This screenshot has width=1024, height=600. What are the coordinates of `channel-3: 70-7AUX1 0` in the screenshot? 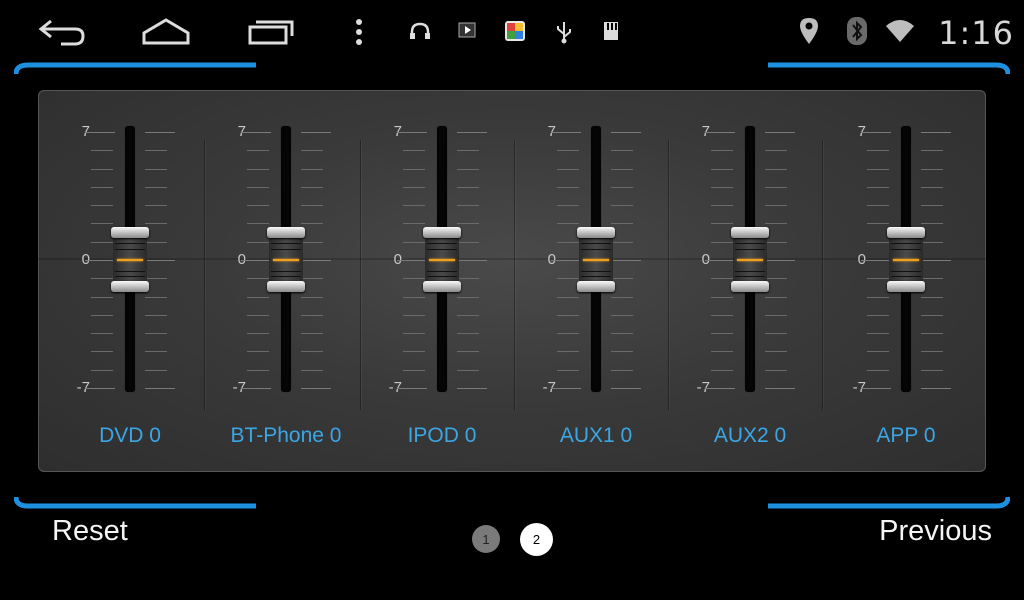 It's located at (596, 281).